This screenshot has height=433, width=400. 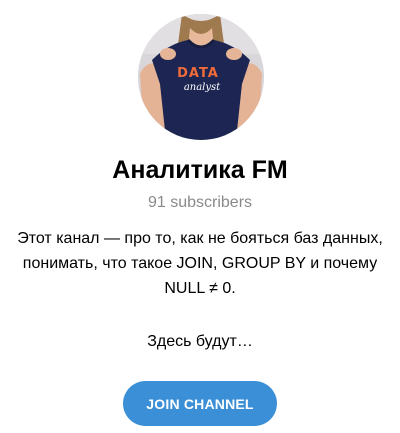 I want to click on join-channel-button: JOIN CHANNEL, so click(x=200, y=403).